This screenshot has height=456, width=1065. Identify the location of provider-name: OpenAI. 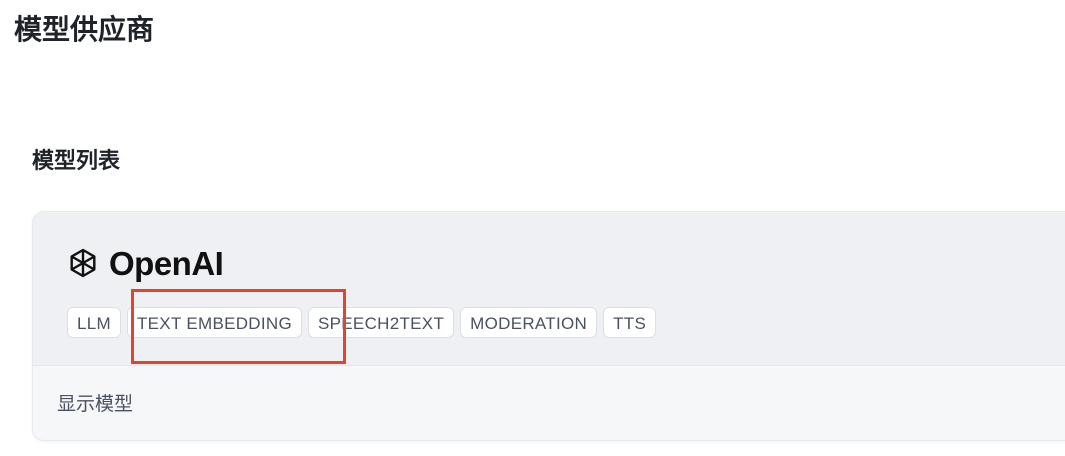
(166, 263).